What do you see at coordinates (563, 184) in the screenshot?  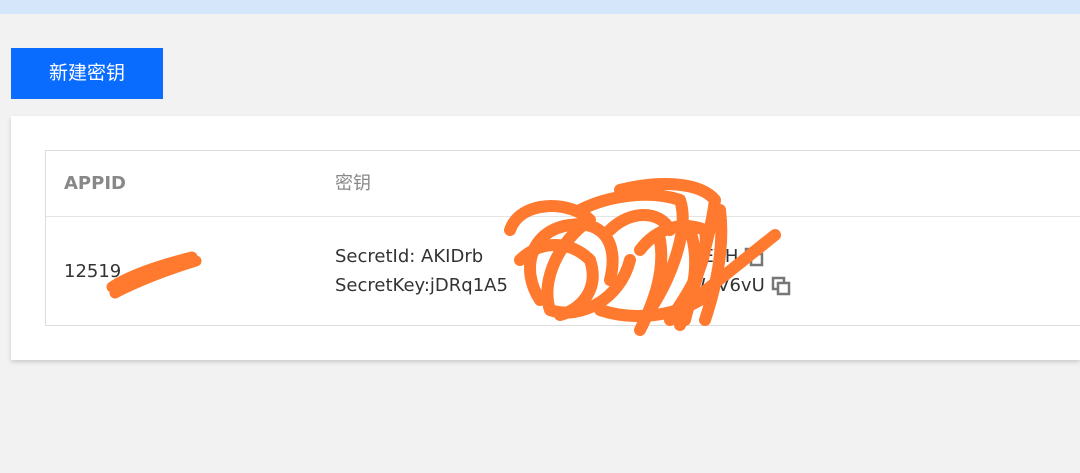 I see `table-header: APPID 密钥` at bounding box center [563, 184].